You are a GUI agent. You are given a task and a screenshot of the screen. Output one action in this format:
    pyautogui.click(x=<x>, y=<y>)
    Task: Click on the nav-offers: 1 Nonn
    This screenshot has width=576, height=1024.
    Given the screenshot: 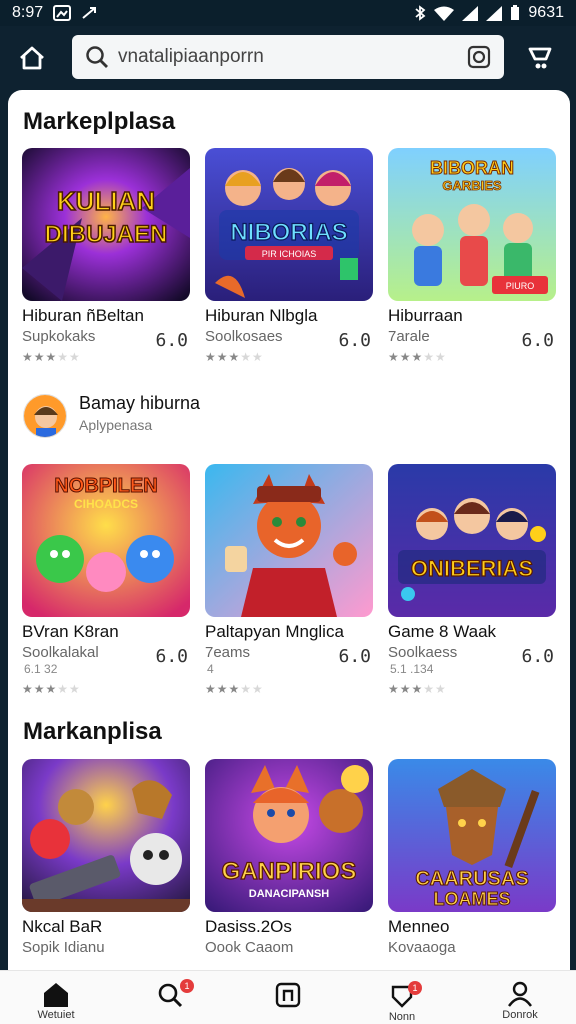 What is the action you would take?
    pyautogui.click(x=402, y=997)
    